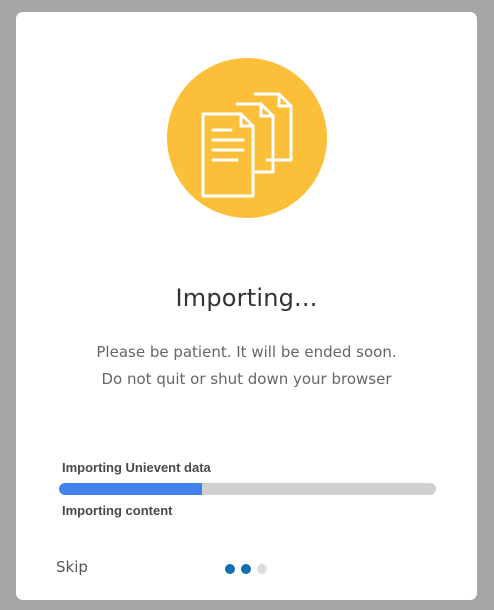 The height and width of the screenshot is (610, 494). What do you see at coordinates (131, 489) in the screenshot?
I see `progress-bar-fill` at bounding box center [131, 489].